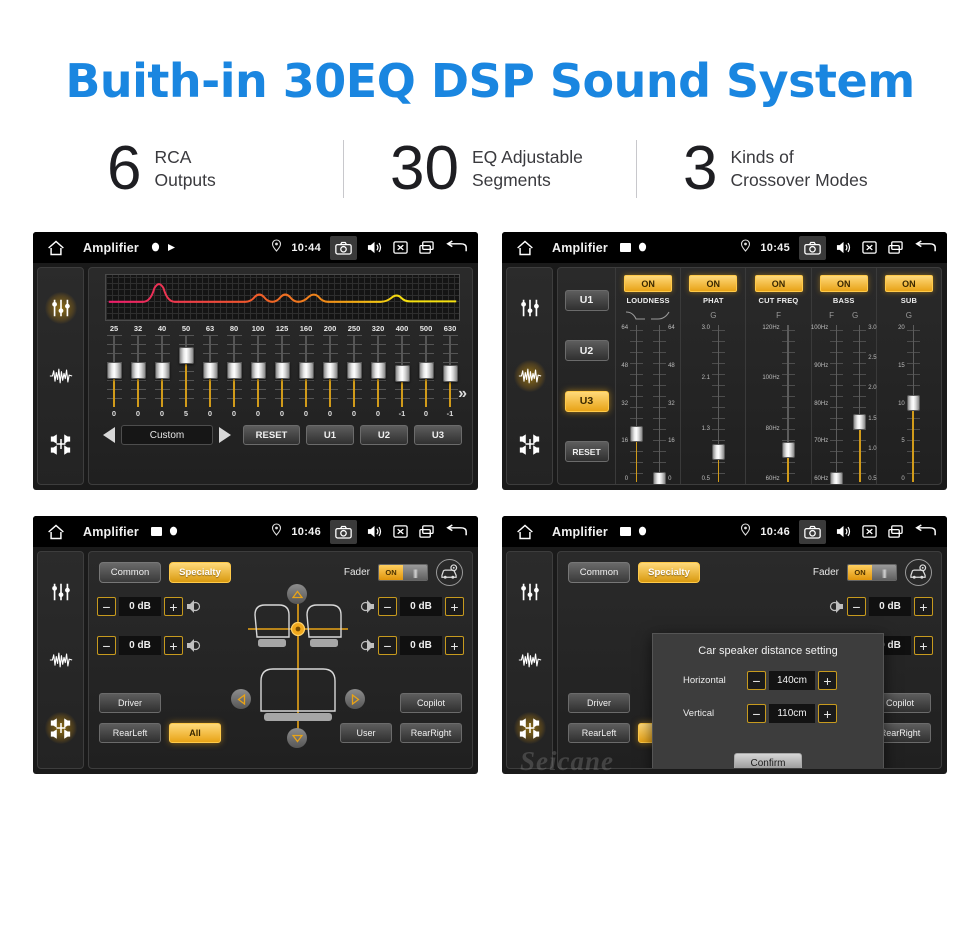 The width and height of the screenshot is (980, 930). Describe the element at coordinates (297, 594) in the screenshot. I see `triangle-up-icon` at that location.